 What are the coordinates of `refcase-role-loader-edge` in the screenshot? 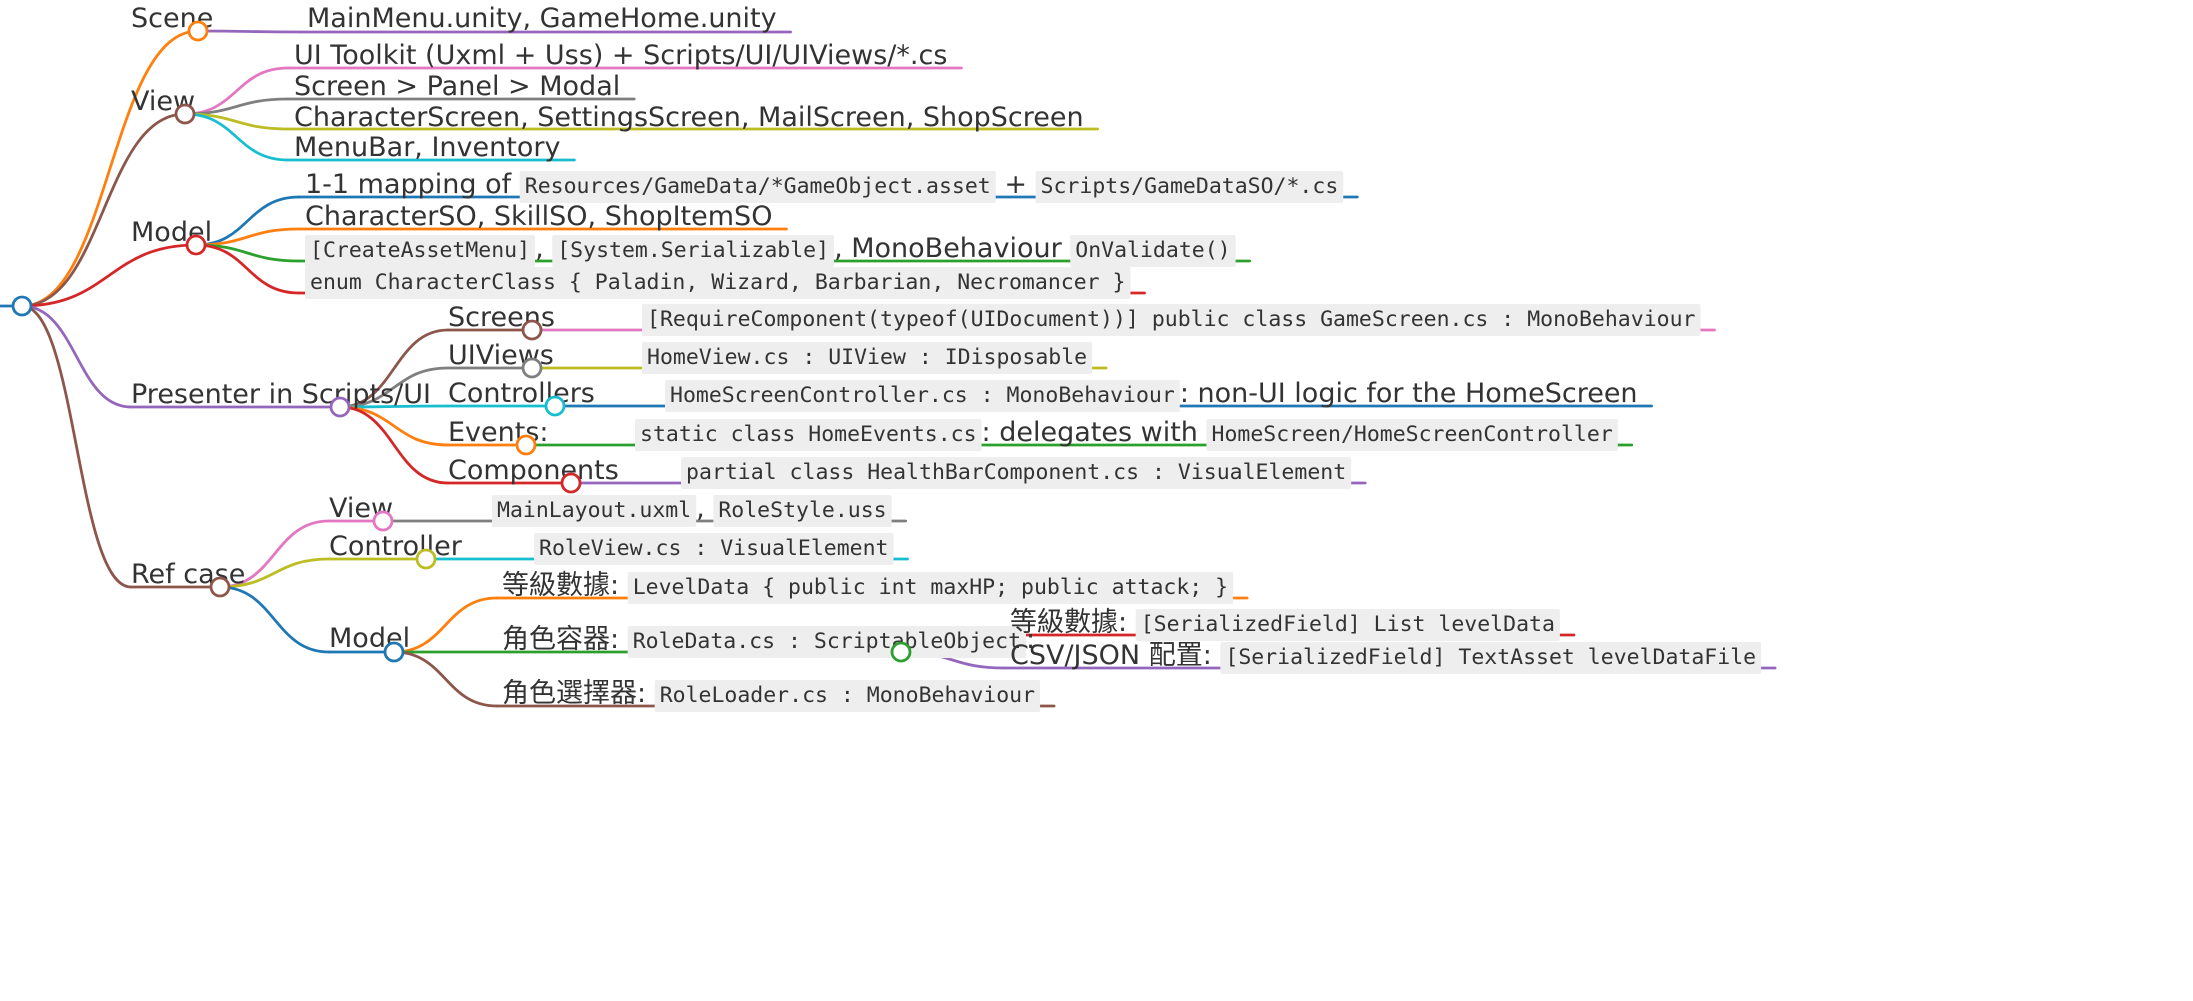 It's located at (445, 679).